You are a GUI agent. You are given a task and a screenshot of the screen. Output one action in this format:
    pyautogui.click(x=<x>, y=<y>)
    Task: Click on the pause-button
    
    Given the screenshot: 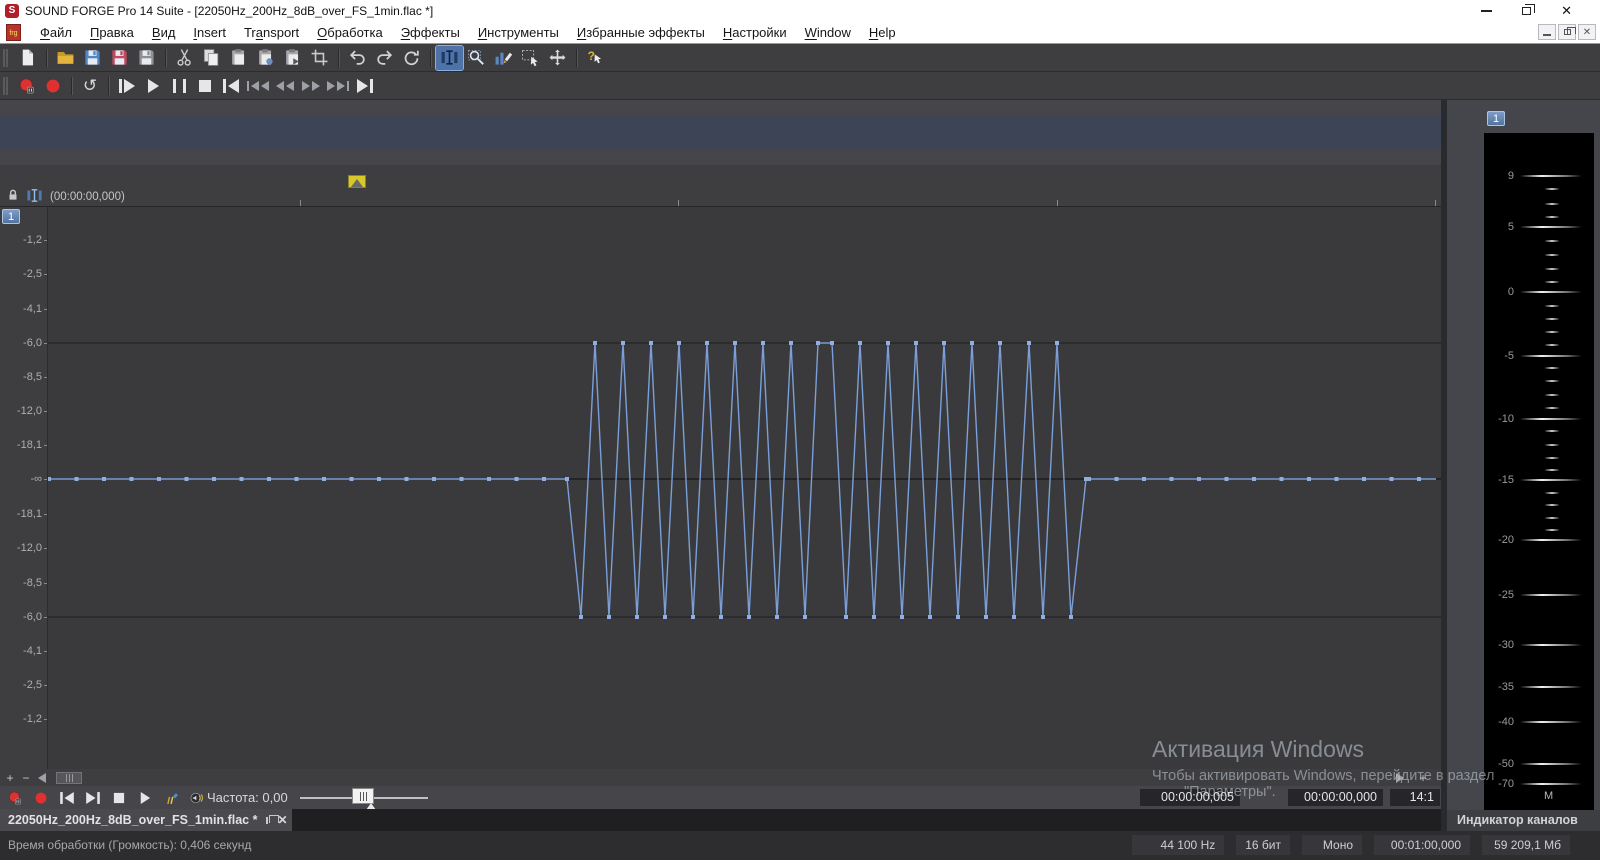 What is the action you would take?
    pyautogui.click(x=179, y=86)
    